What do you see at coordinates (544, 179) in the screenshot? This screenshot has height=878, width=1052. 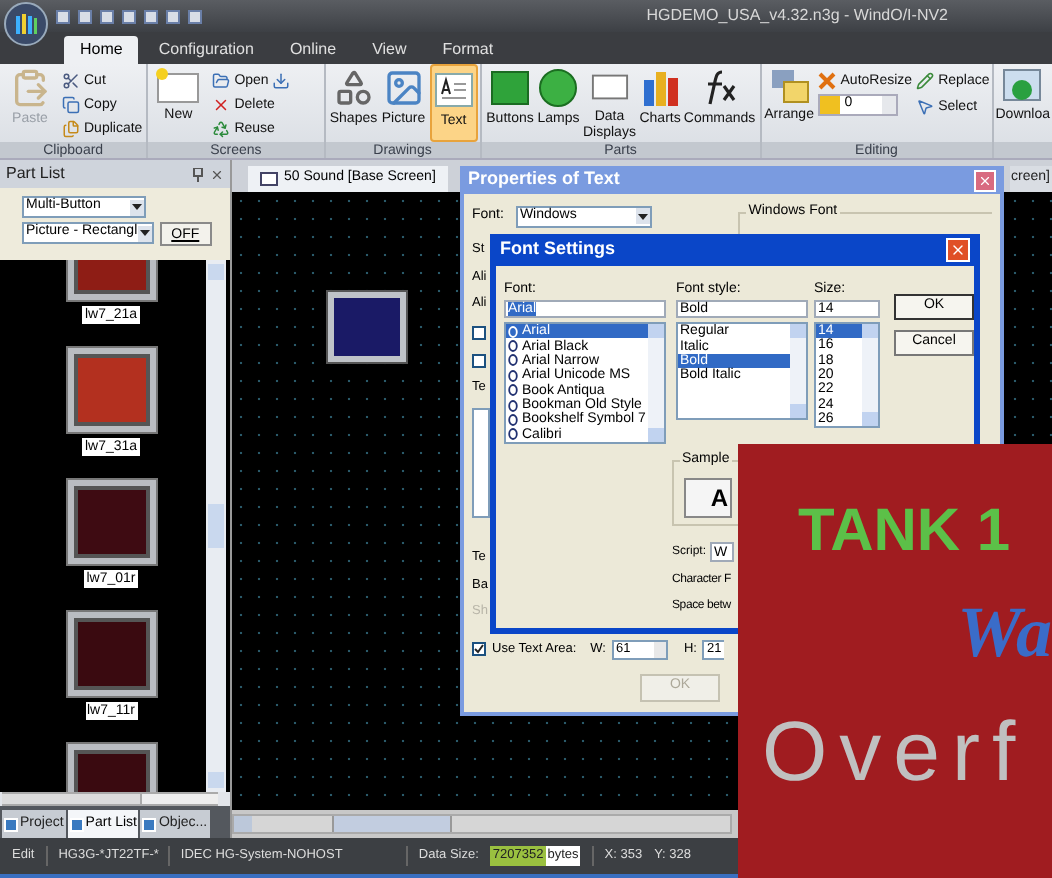 I see `dialog-title: Properties of Text` at bounding box center [544, 179].